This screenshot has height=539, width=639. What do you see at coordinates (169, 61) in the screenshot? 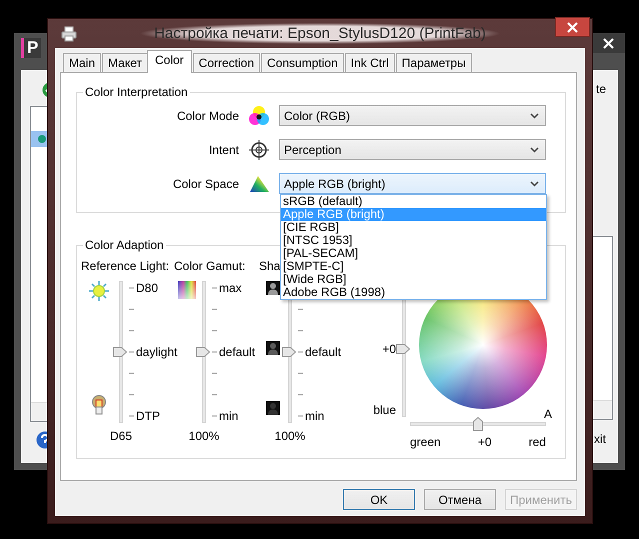
I see `tab: Color` at bounding box center [169, 61].